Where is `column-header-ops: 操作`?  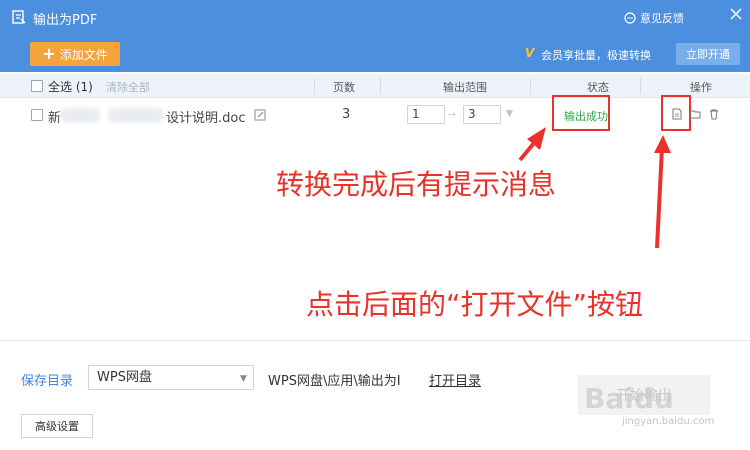 column-header-ops: 操作 is located at coordinates (701, 87).